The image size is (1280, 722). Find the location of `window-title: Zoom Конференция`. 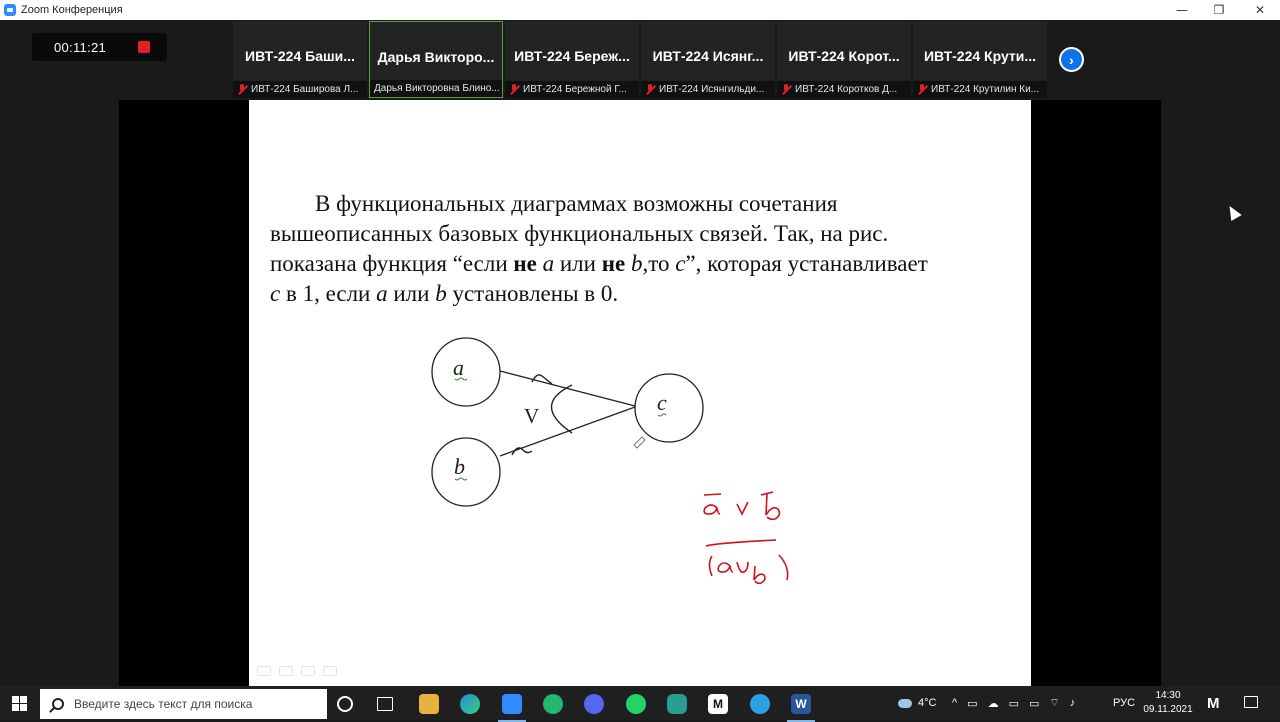

window-title: Zoom Конференция is located at coordinates (72, 10).